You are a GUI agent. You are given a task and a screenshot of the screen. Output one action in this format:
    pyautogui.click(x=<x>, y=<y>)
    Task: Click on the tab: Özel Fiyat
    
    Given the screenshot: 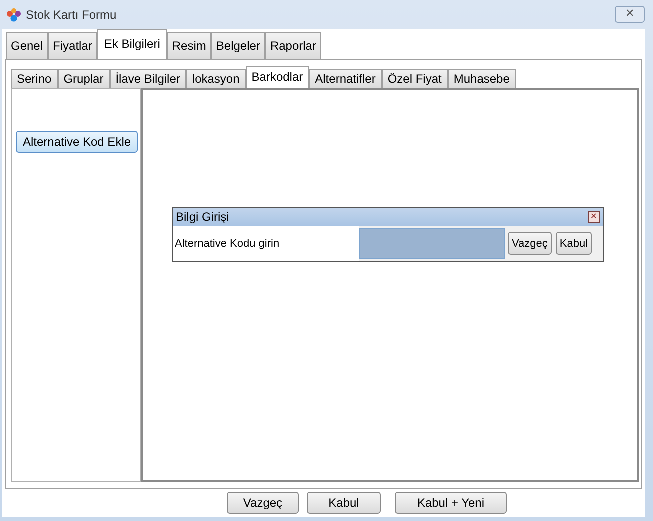 What is the action you would take?
    pyautogui.click(x=415, y=78)
    